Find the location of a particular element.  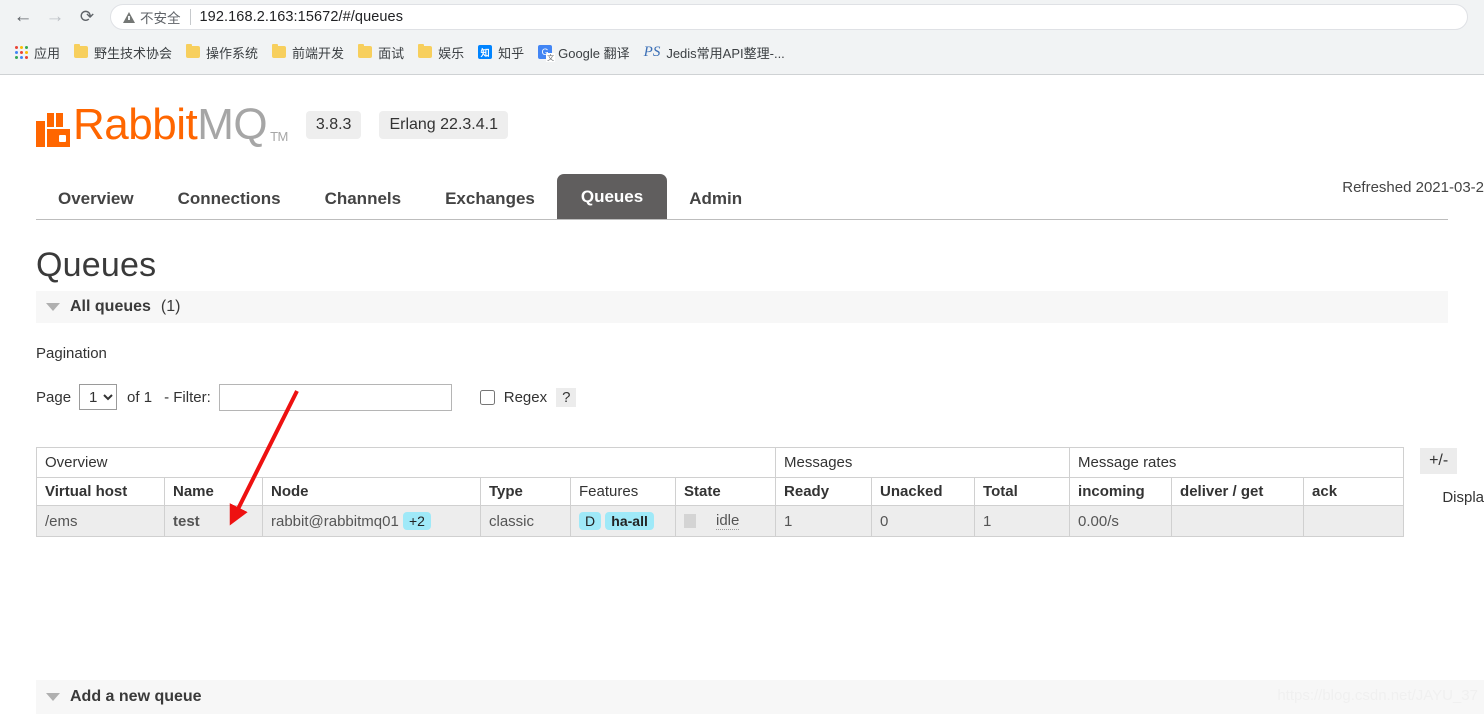

bookmark-zhihu: 知 知乎 is located at coordinates (502, 52).